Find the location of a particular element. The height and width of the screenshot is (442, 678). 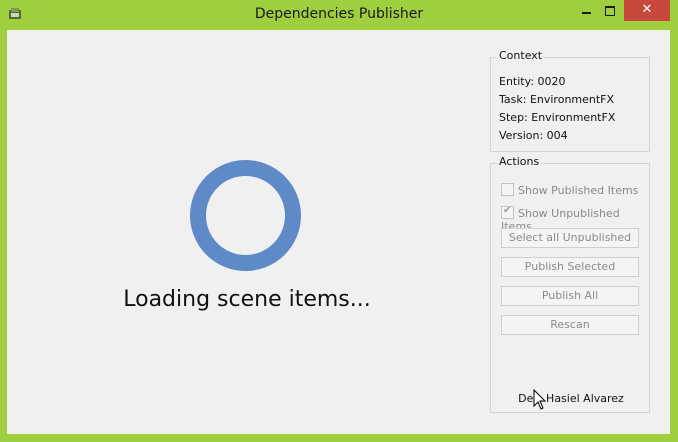

version-label: Version: 004 is located at coordinates (533, 135).